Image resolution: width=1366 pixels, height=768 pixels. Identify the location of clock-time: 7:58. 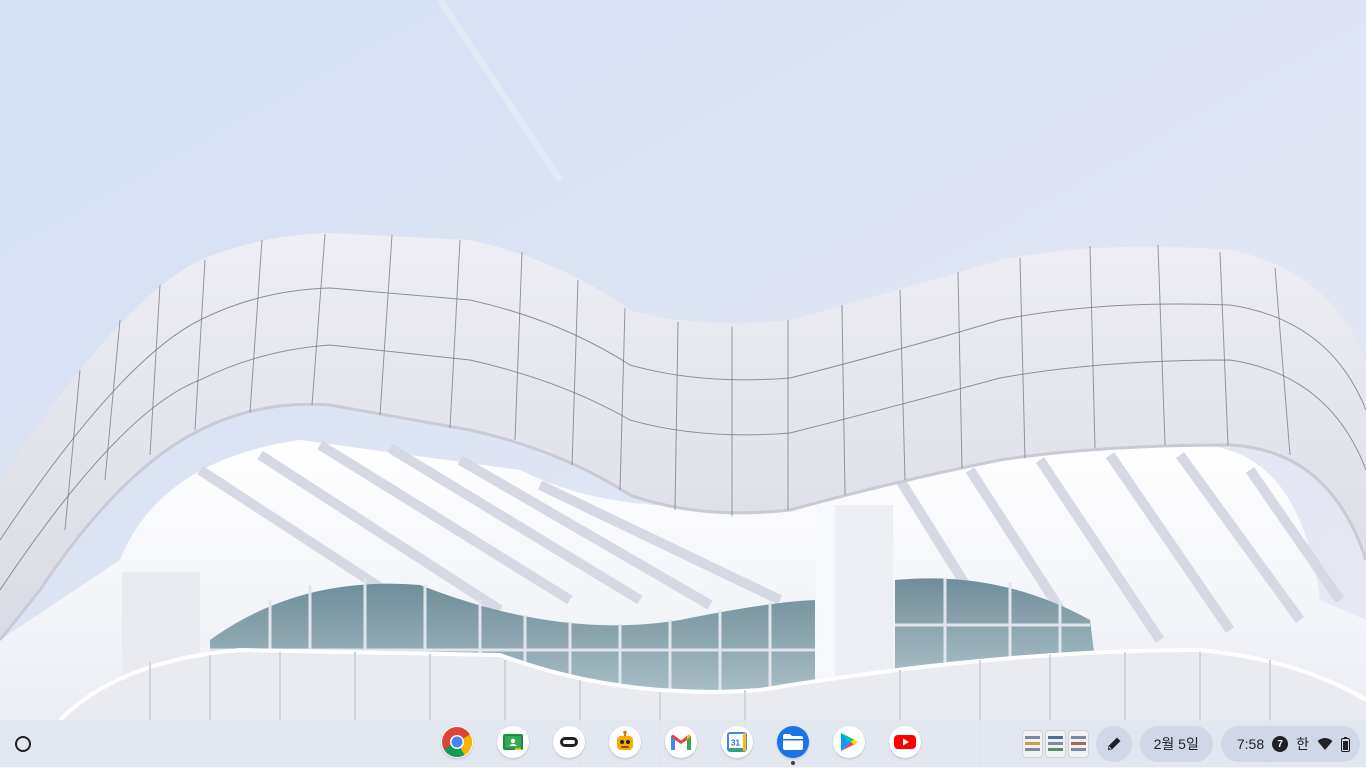
(1250, 744).